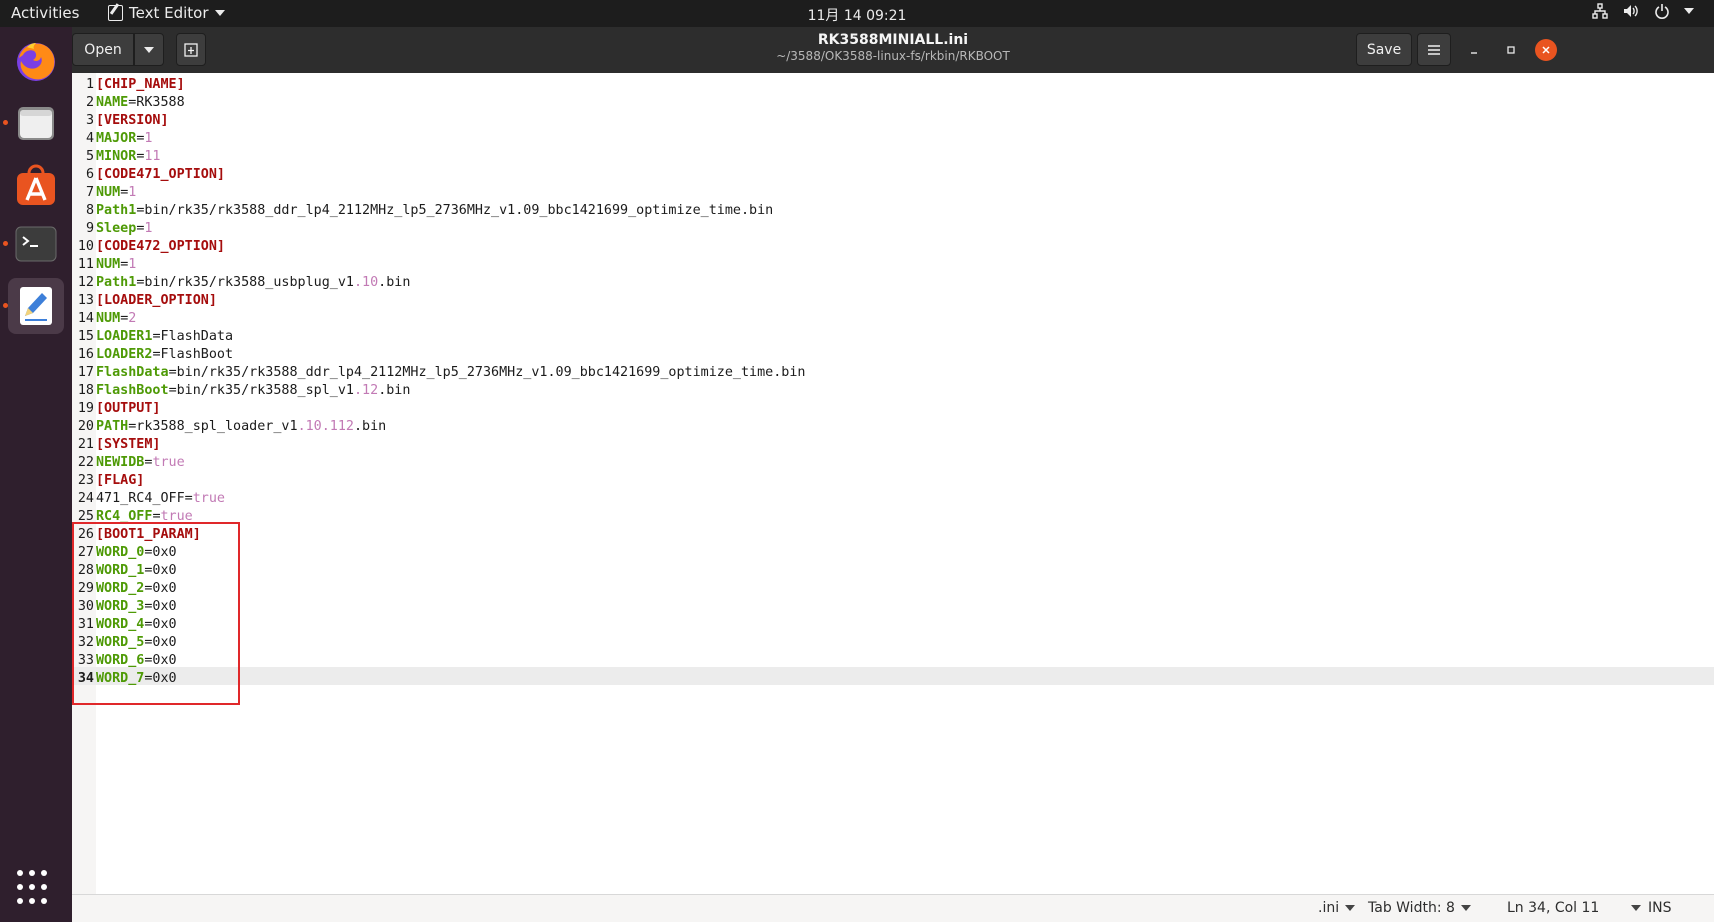  What do you see at coordinates (438, 139) in the screenshot?
I see `code-line: 4 MAJOR=1` at bounding box center [438, 139].